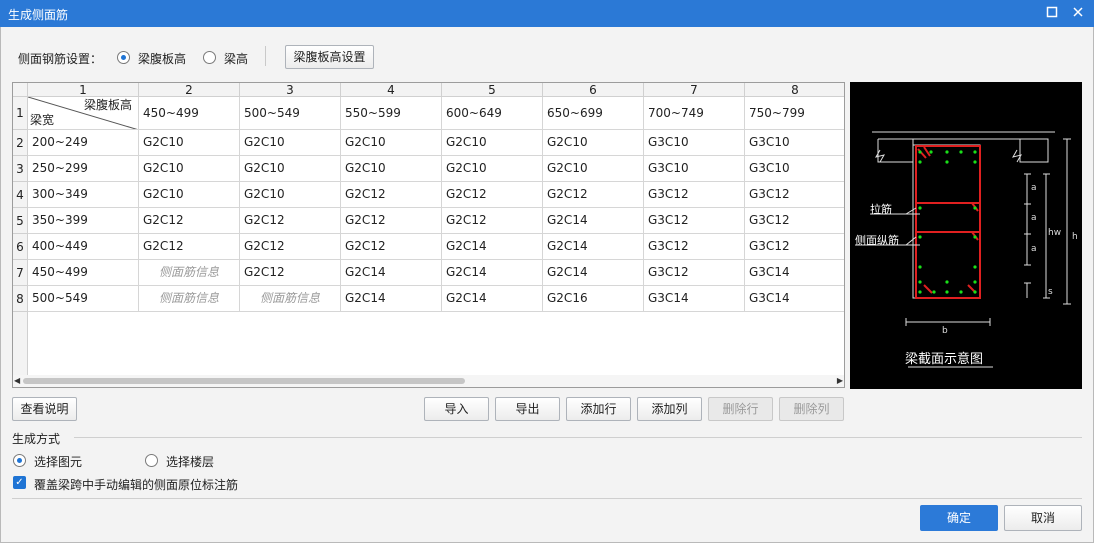 The image size is (1094, 543). I want to click on corner-header-cell: 梁腹板高 梁宽, so click(83, 113).